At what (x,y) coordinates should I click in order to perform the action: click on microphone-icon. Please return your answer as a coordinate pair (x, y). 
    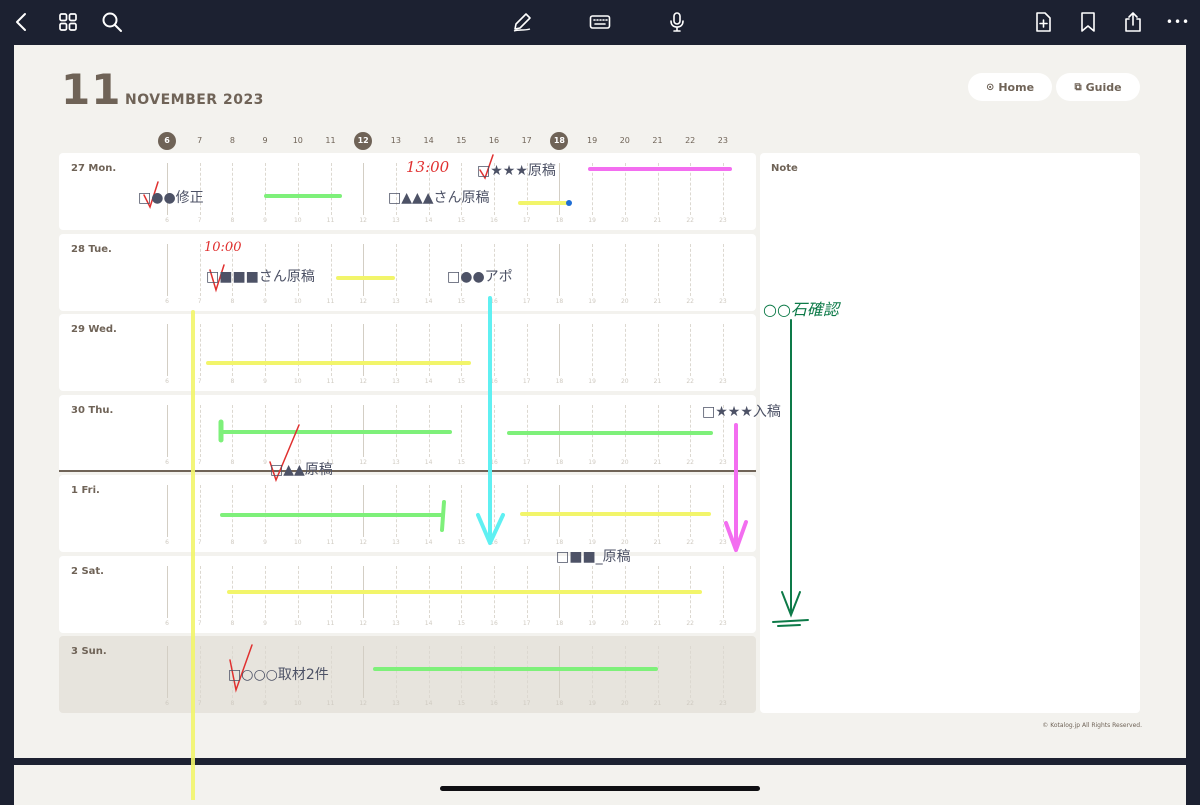
    Looking at the image, I should click on (677, 22).